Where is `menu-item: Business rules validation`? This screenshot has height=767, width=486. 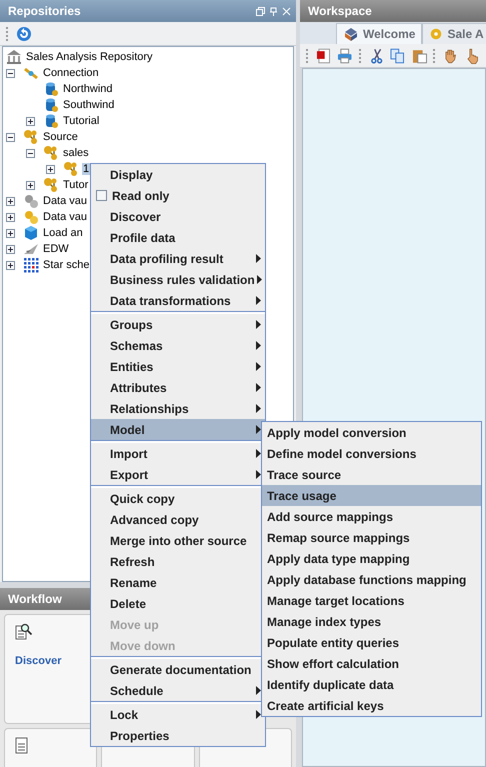
menu-item: Business rules validation is located at coordinates (178, 279).